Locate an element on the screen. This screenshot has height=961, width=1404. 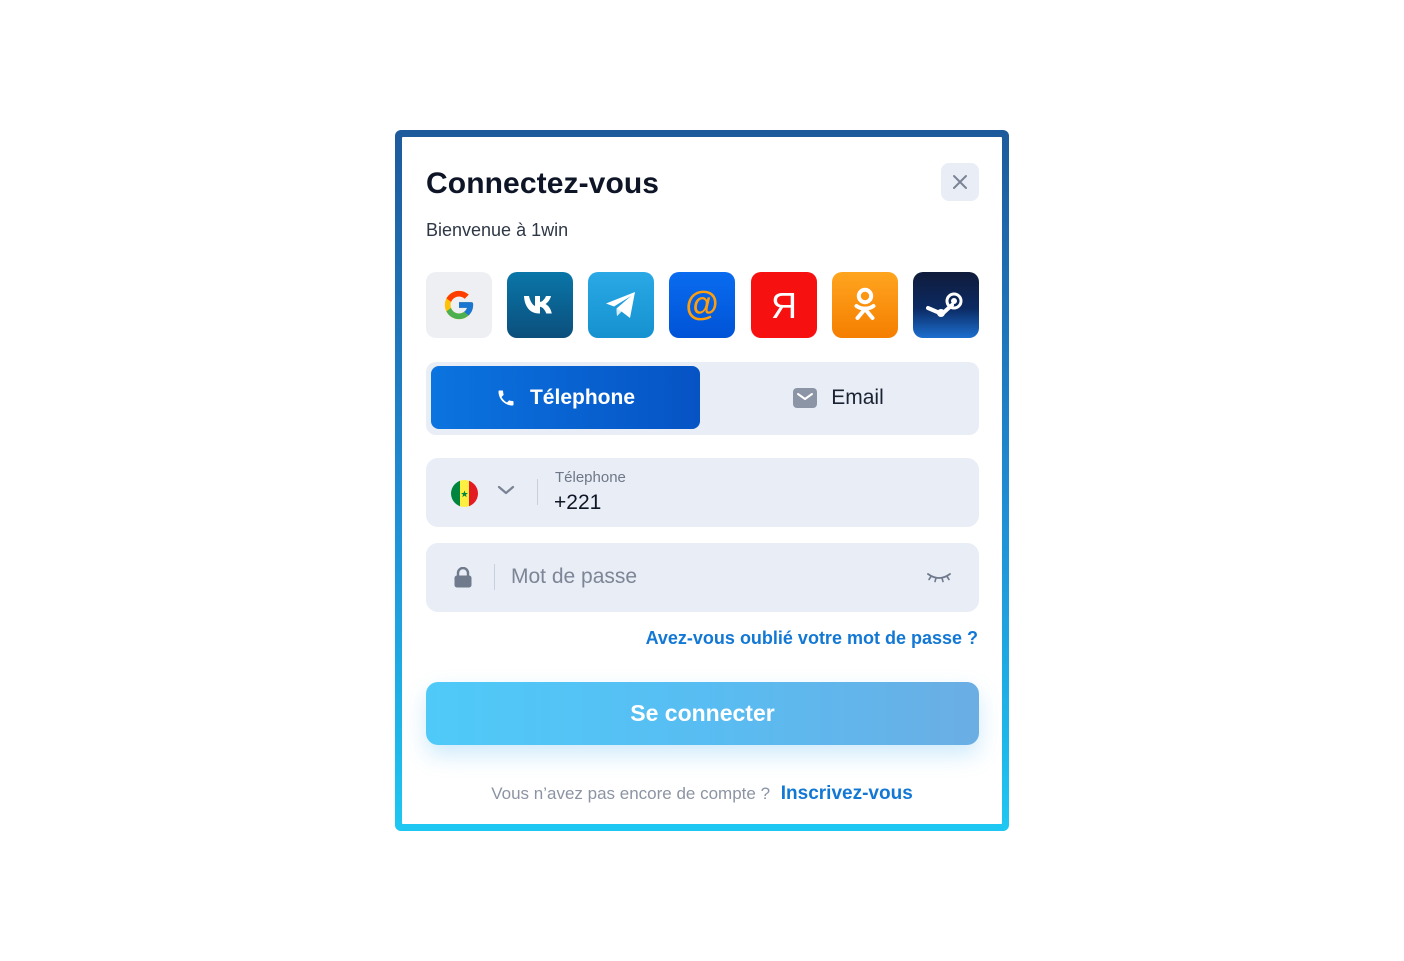
envelope-icon is located at coordinates (805, 397).